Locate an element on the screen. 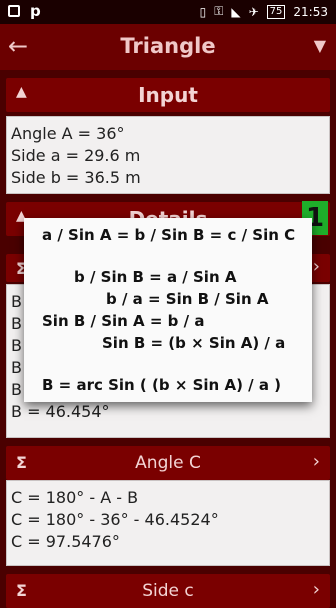 The image size is (336, 608). angle-c-header-label: Angle C is located at coordinates (168, 463).